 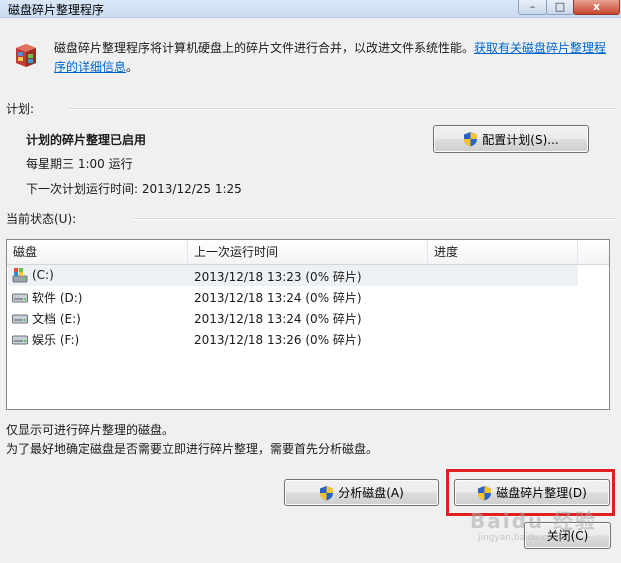 I want to click on maximize-icon: □, so click(x=560, y=6).